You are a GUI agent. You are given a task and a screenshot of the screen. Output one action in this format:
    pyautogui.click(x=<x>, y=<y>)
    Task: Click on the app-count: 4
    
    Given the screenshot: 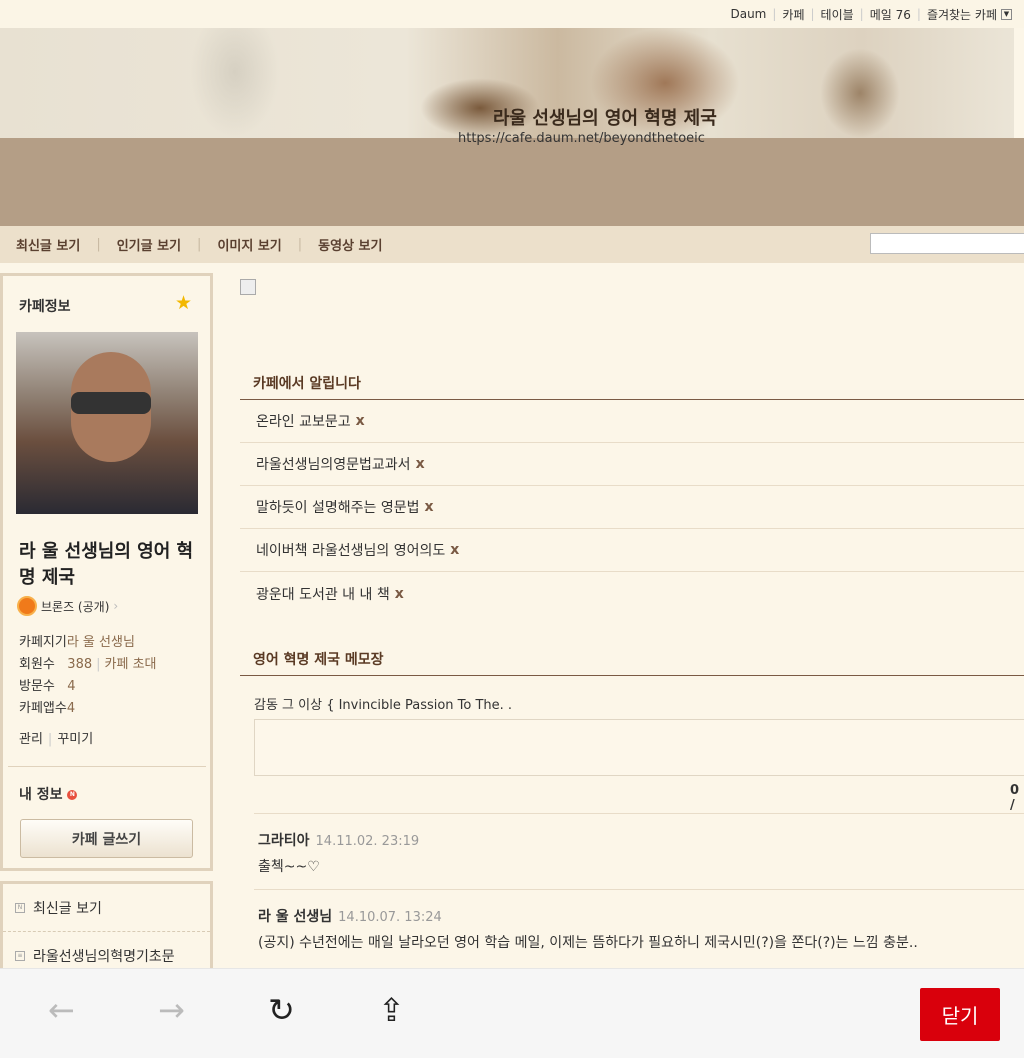 What is the action you would take?
    pyautogui.click(x=71, y=708)
    